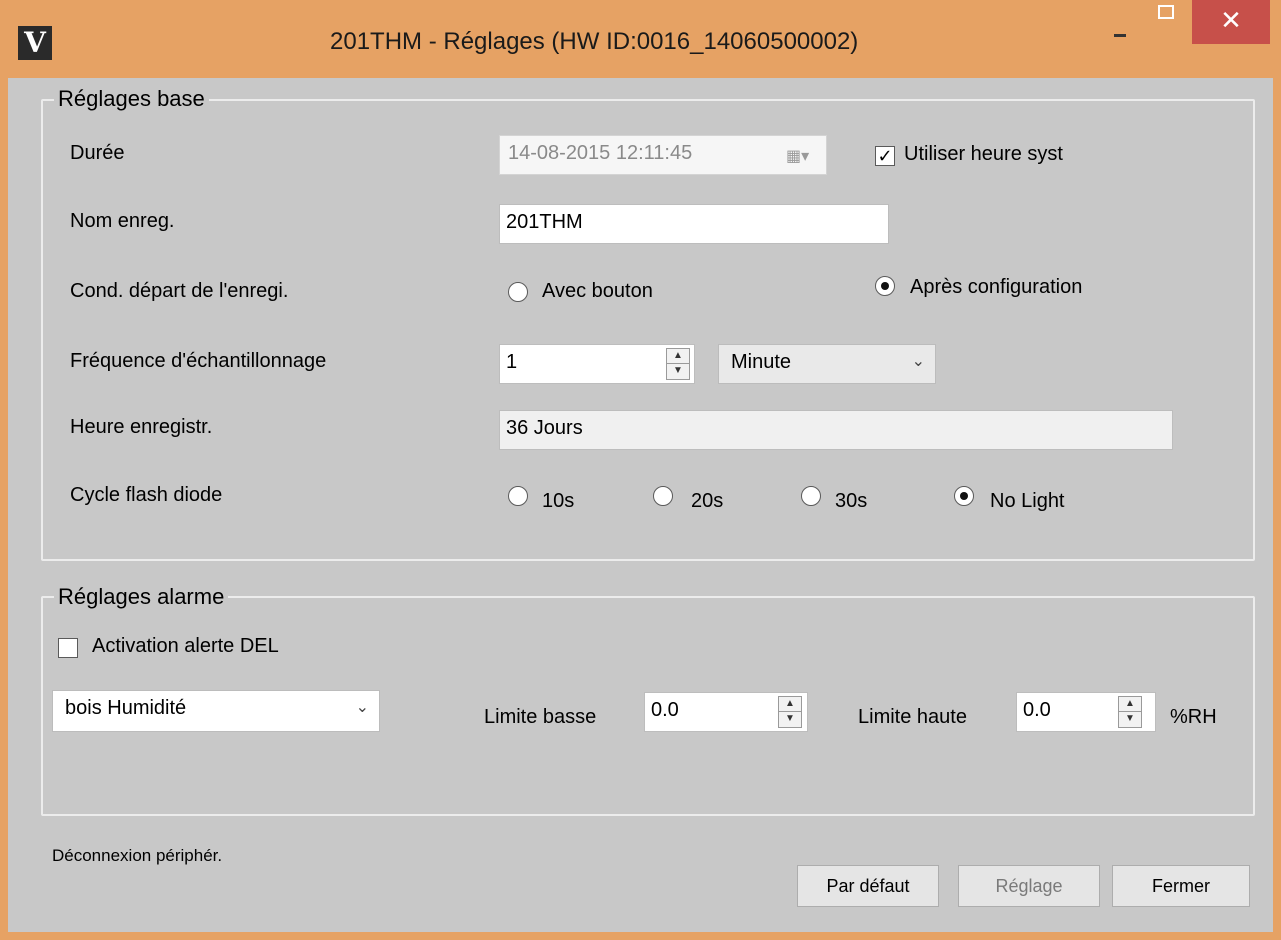 The height and width of the screenshot is (940, 1281). I want to click on close-button: Fermer, so click(1181, 886).